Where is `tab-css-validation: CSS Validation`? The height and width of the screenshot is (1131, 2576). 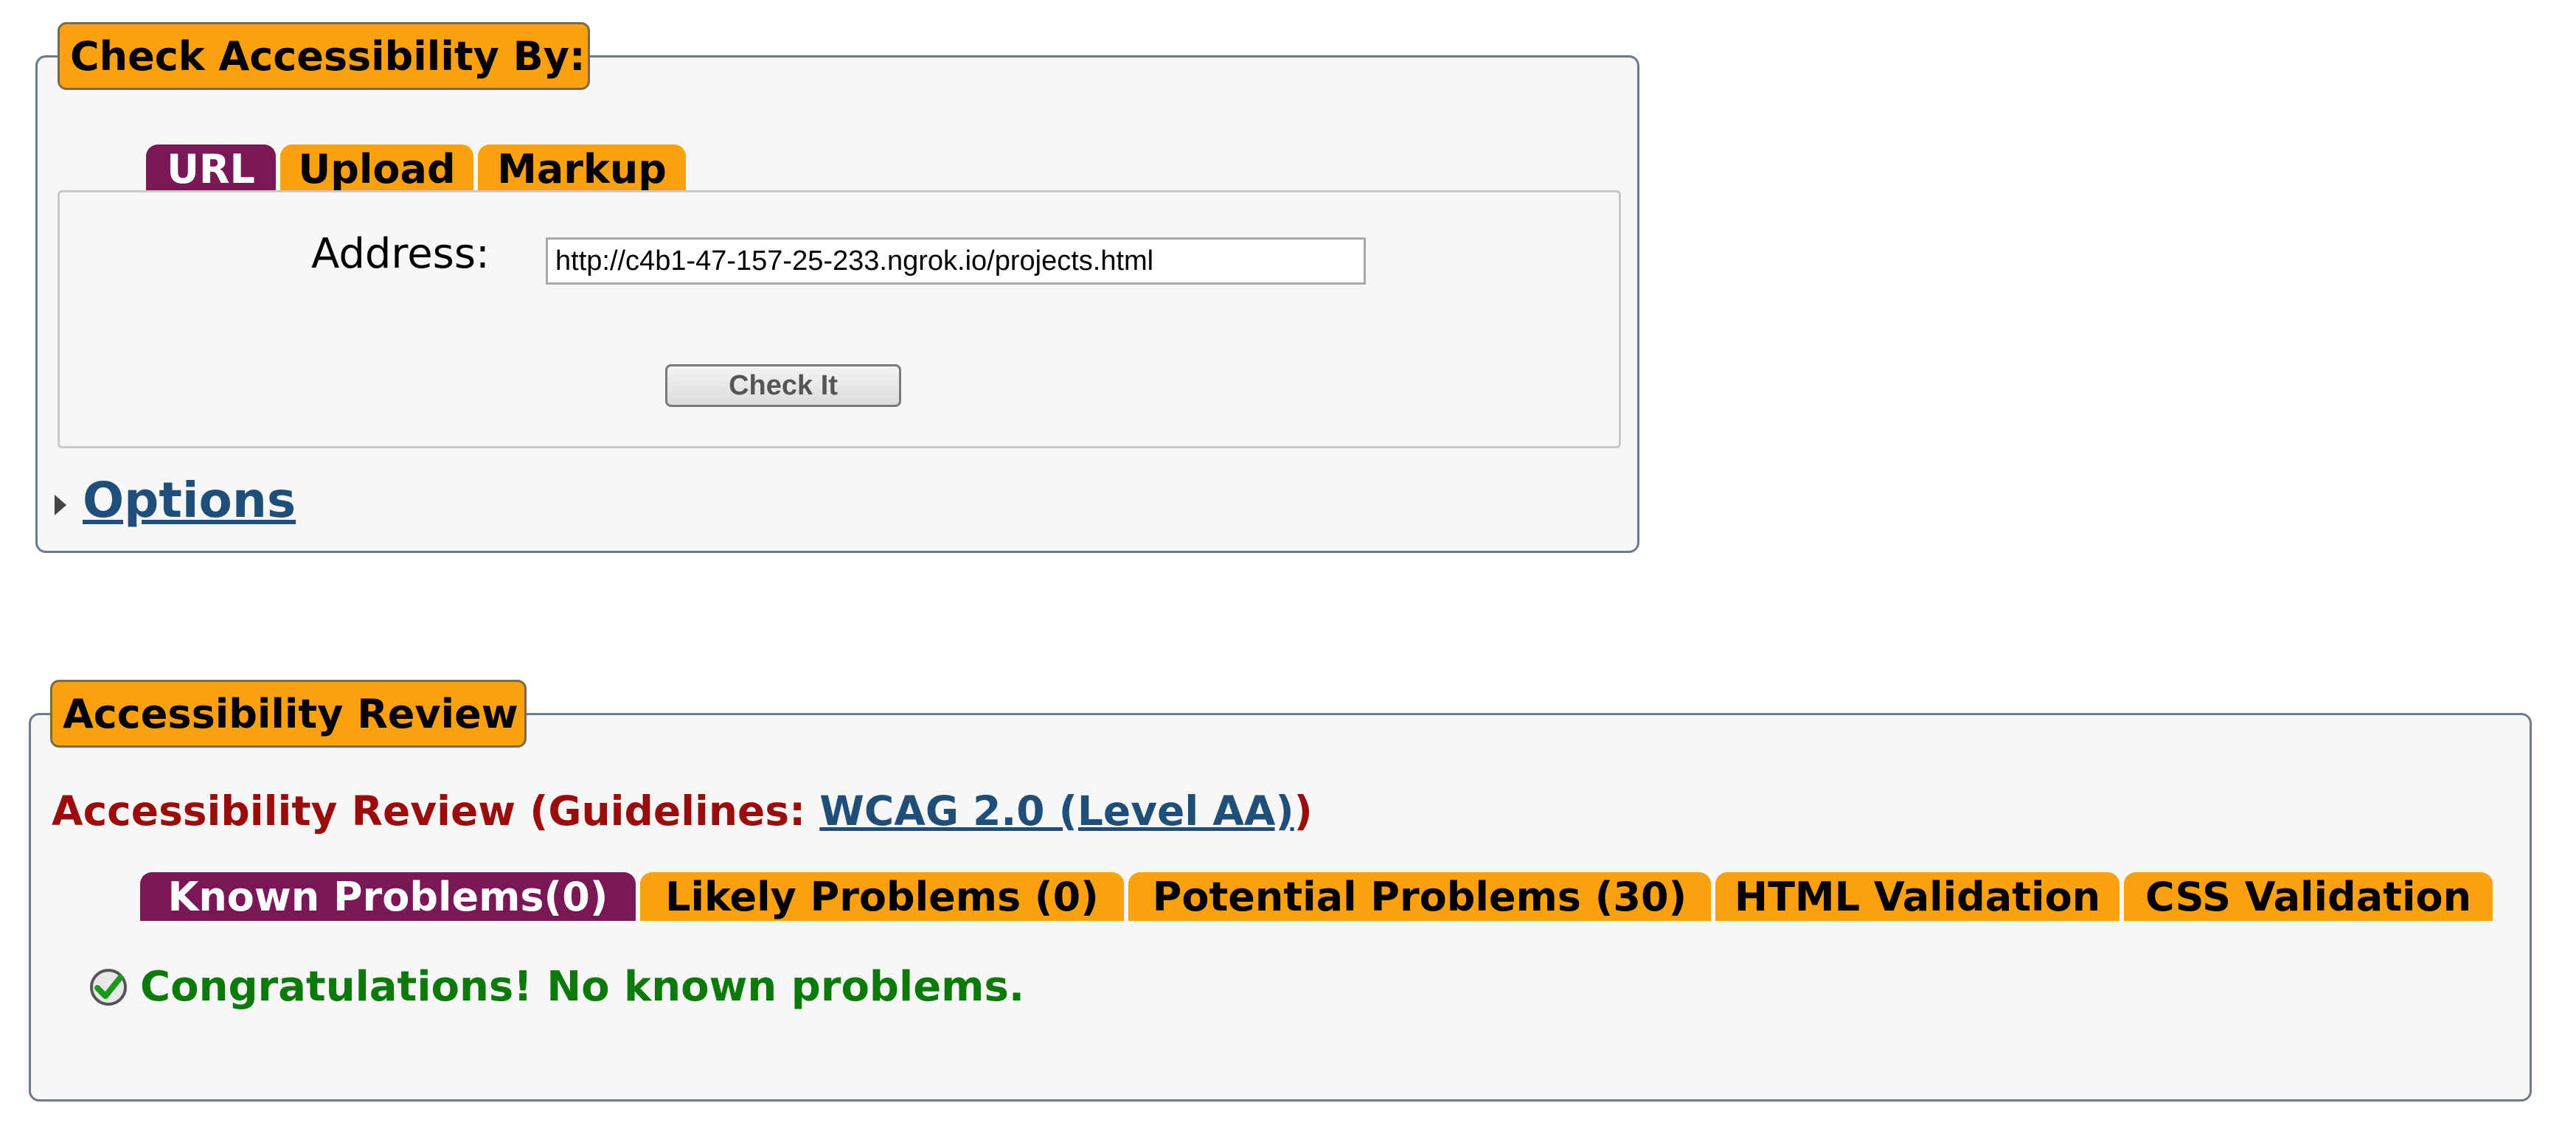 tab-css-validation: CSS Validation is located at coordinates (2308, 896).